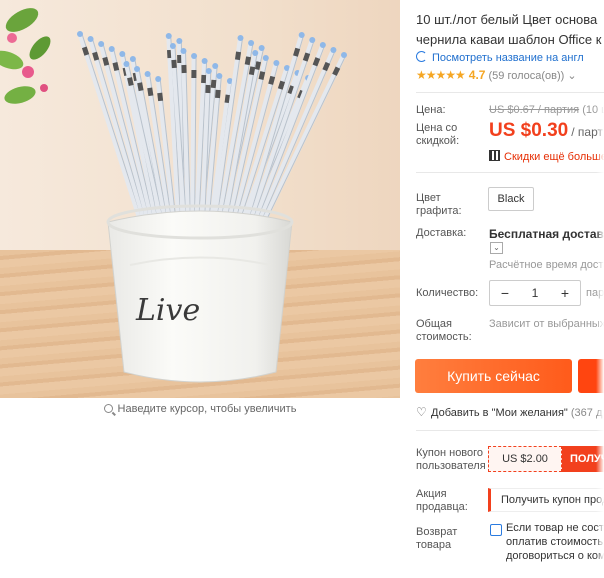 This screenshot has height=578, width=604. Describe the element at coordinates (431, 110) in the screenshot. I see `price-label: Цена:` at that location.